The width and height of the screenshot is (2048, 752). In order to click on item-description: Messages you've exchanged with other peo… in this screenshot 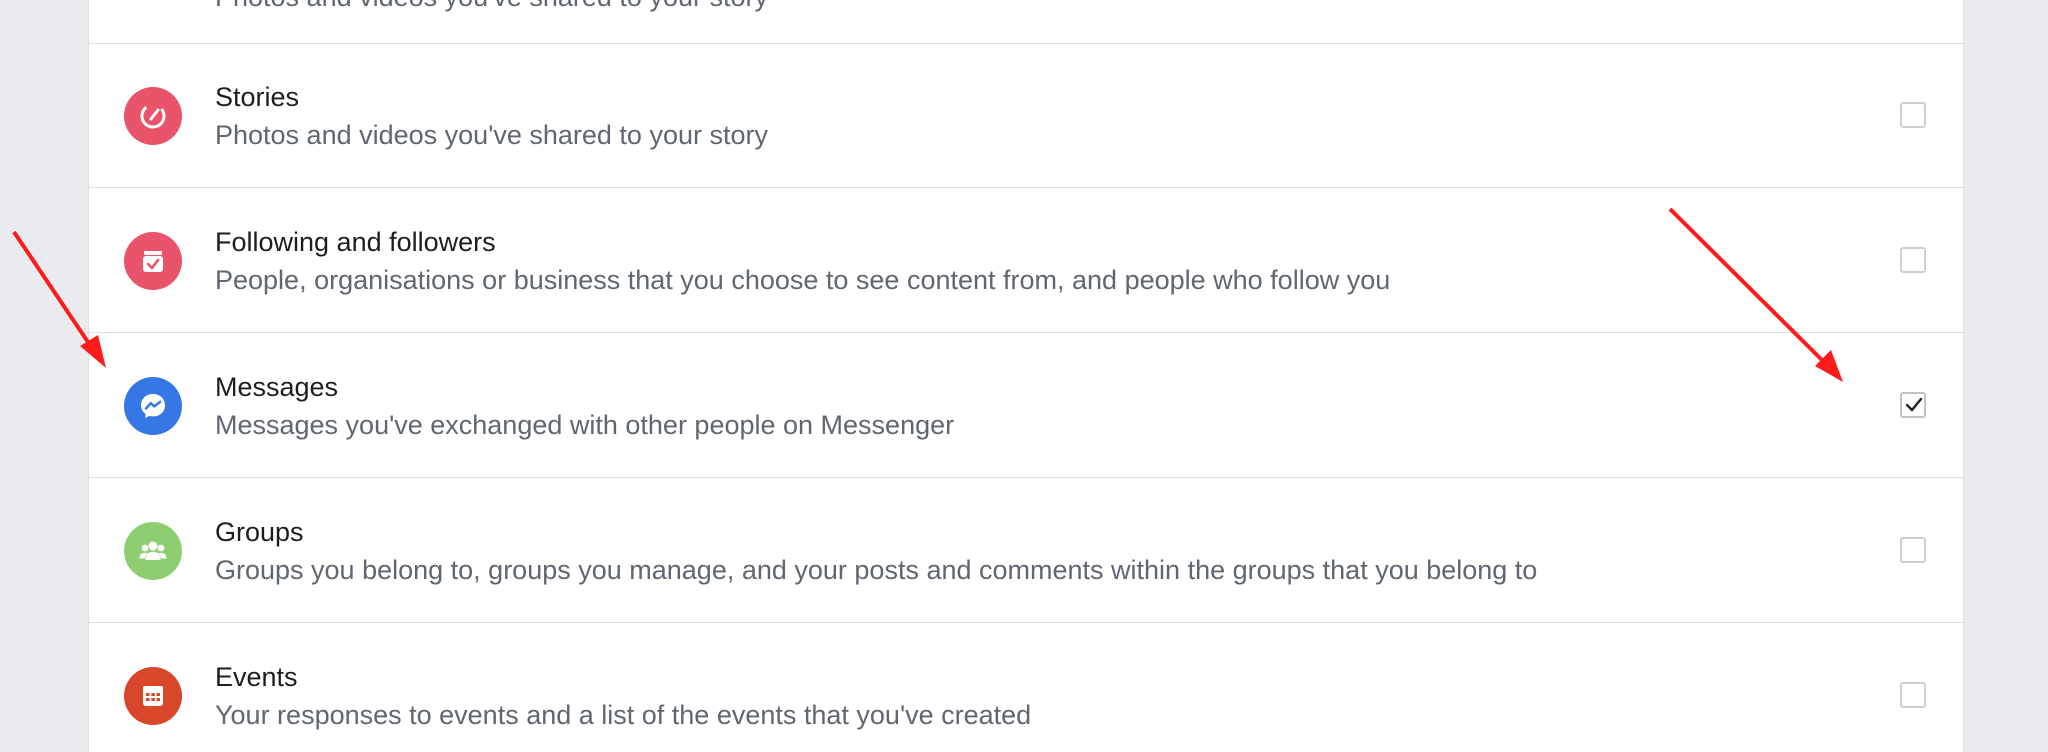, I will do `click(585, 425)`.